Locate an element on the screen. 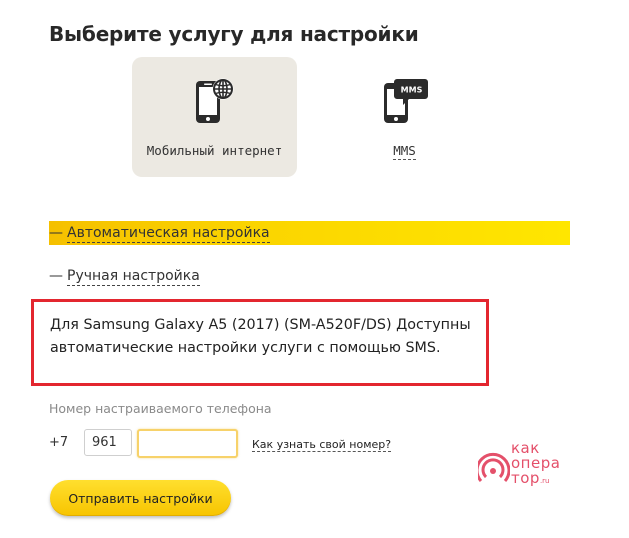  service-label: MMS is located at coordinates (404, 151).